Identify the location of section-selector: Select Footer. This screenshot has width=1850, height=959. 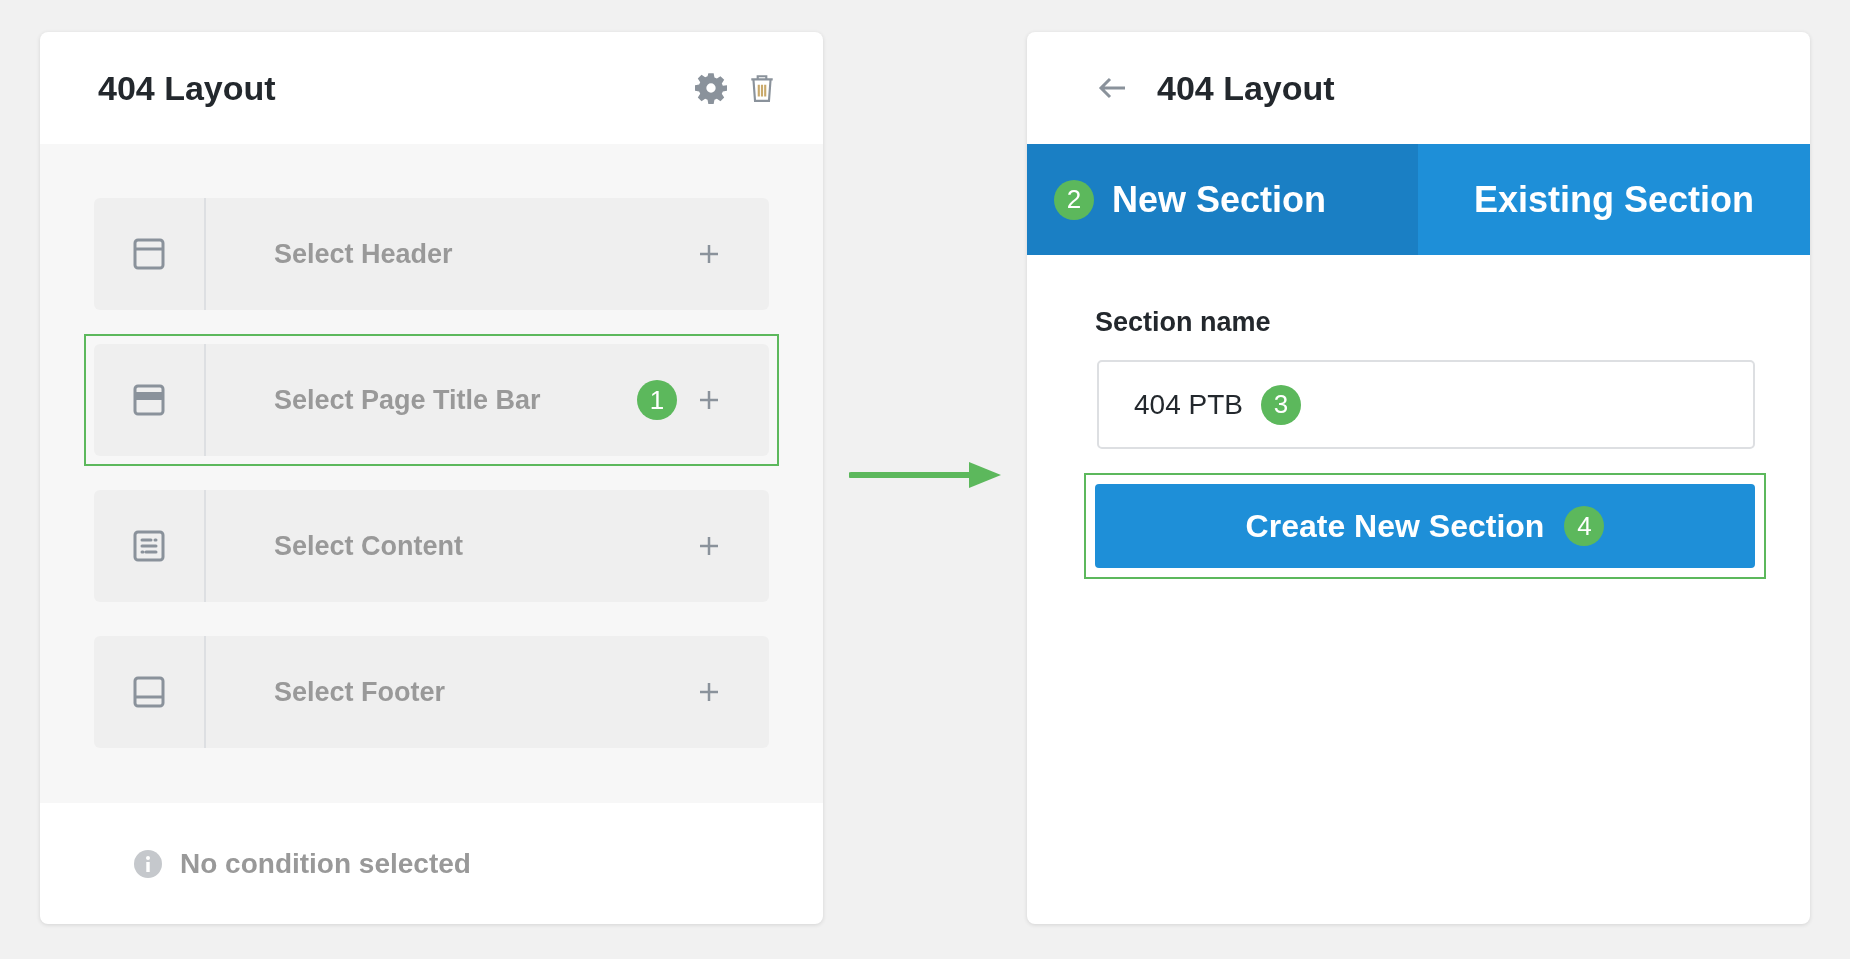
(431, 692).